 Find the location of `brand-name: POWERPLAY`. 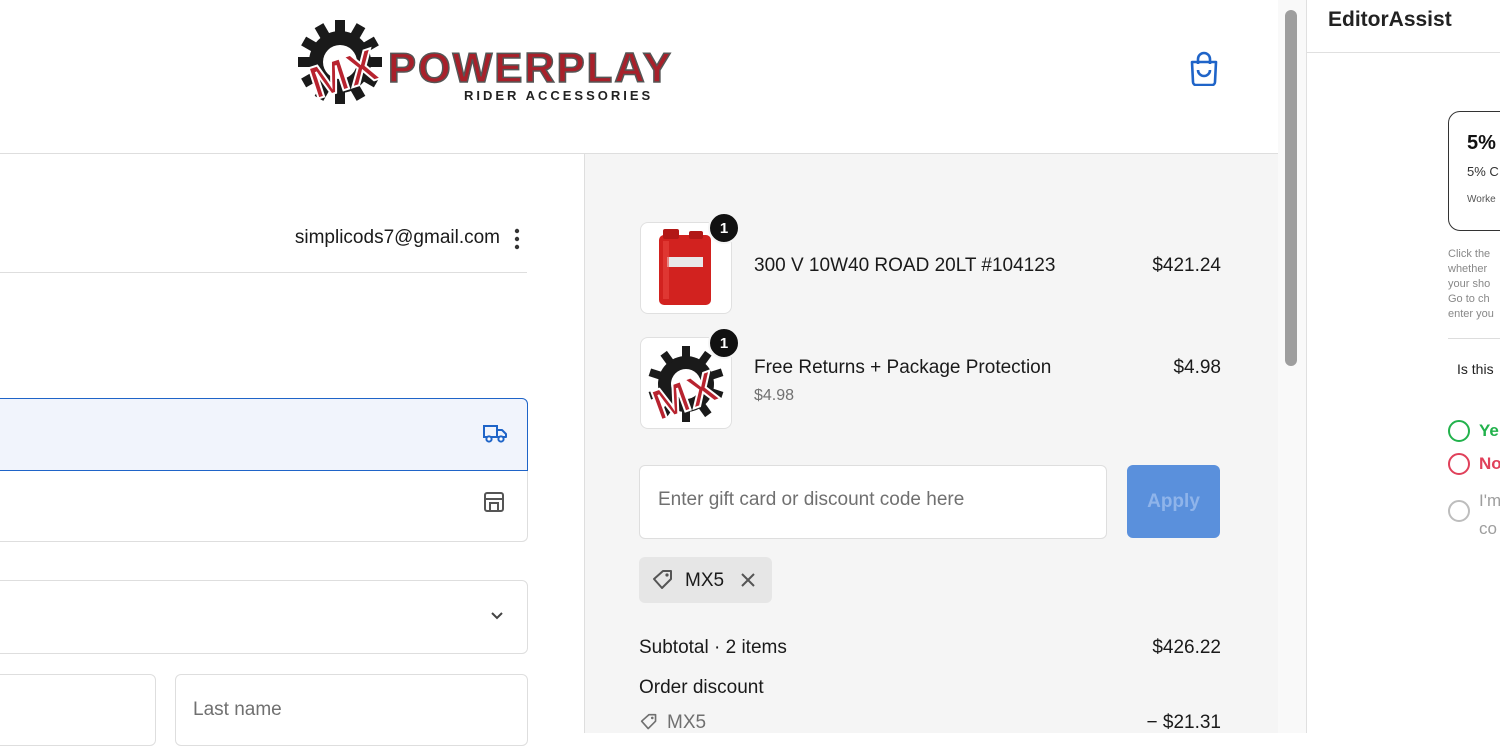

brand-name: POWERPLAY is located at coordinates (530, 67).